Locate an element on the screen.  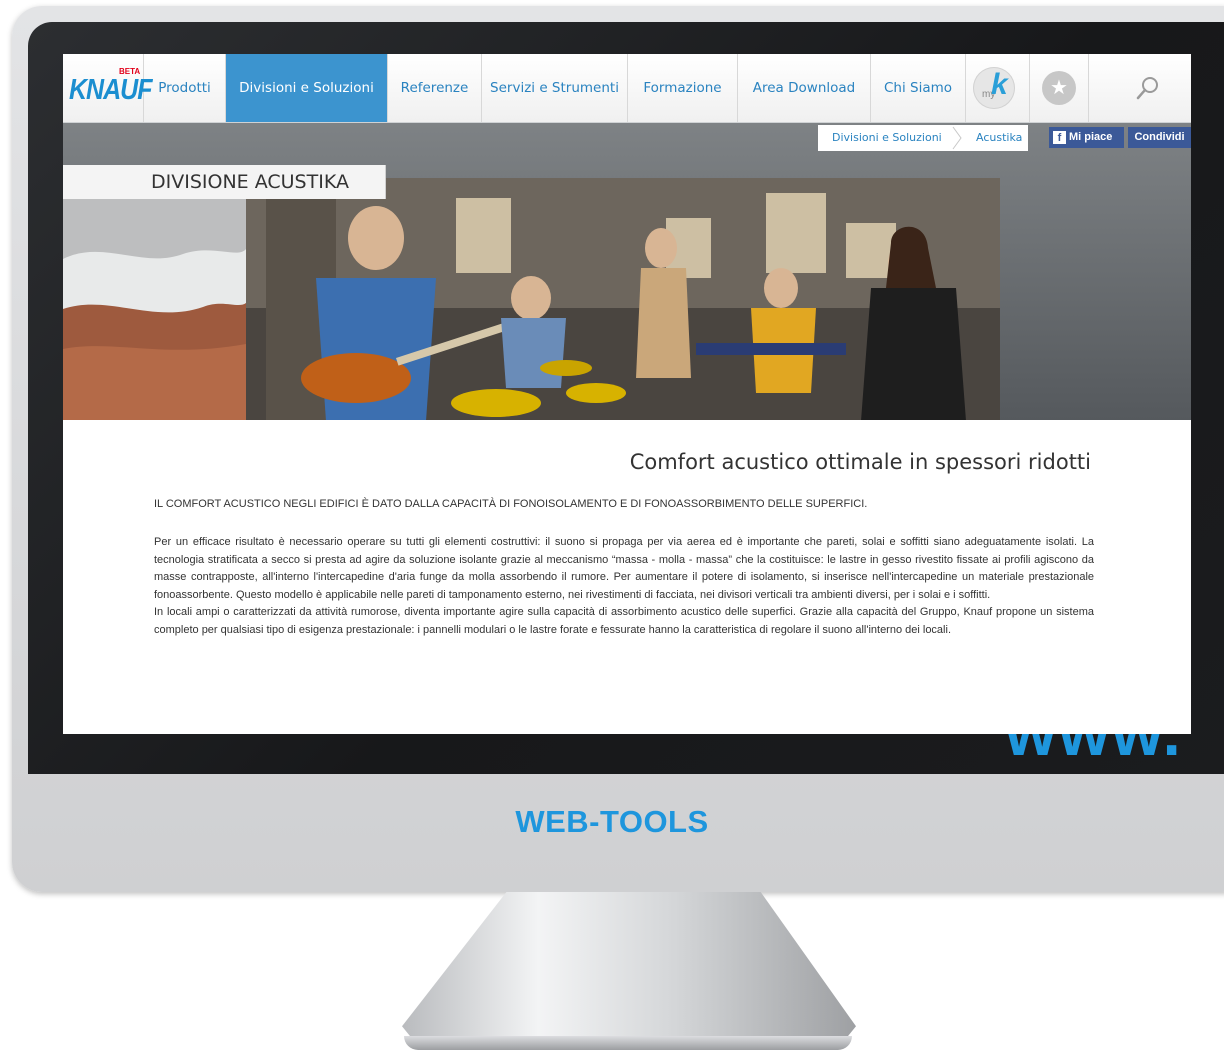
facebook-like-button: f Mi piace is located at coordinates (1086, 137).